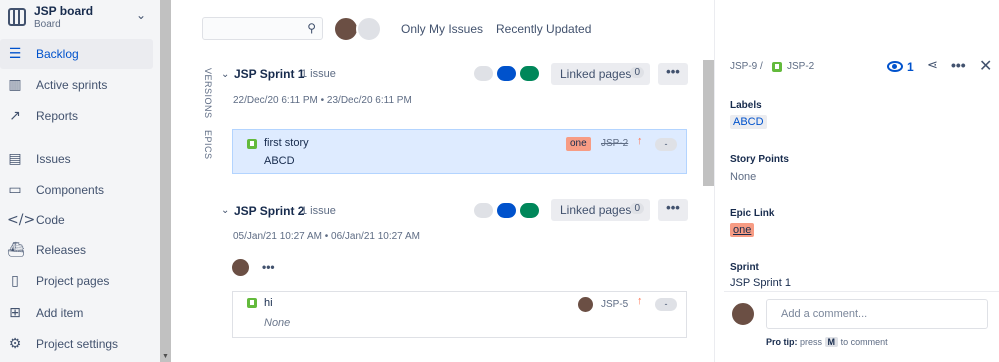 The height and width of the screenshot is (362, 999). What do you see at coordinates (76, 313) in the screenshot?
I see `sidebar-item-add-item: ⊞ Add item` at bounding box center [76, 313].